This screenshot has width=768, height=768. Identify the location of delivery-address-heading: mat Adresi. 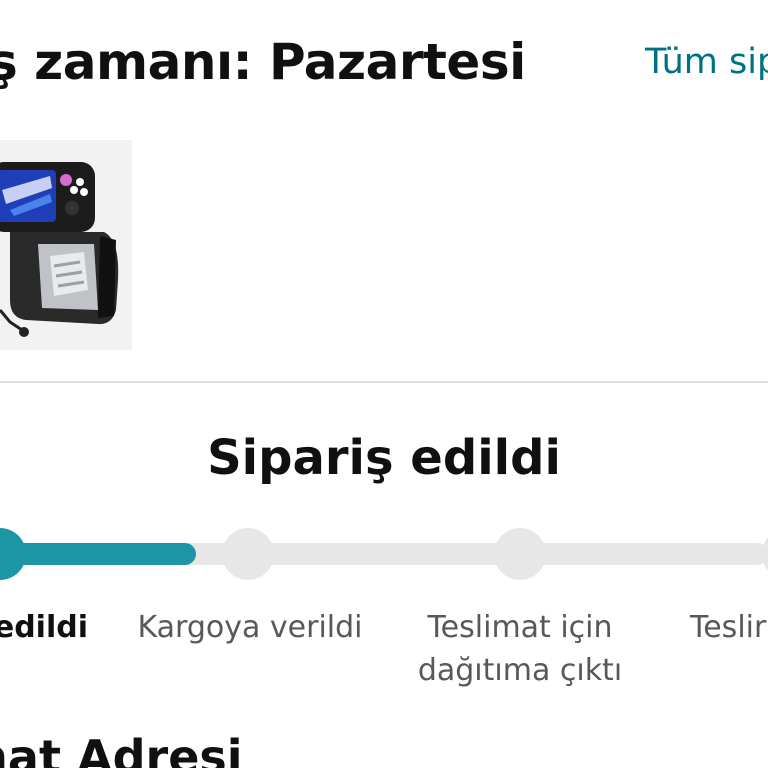
(121, 749).